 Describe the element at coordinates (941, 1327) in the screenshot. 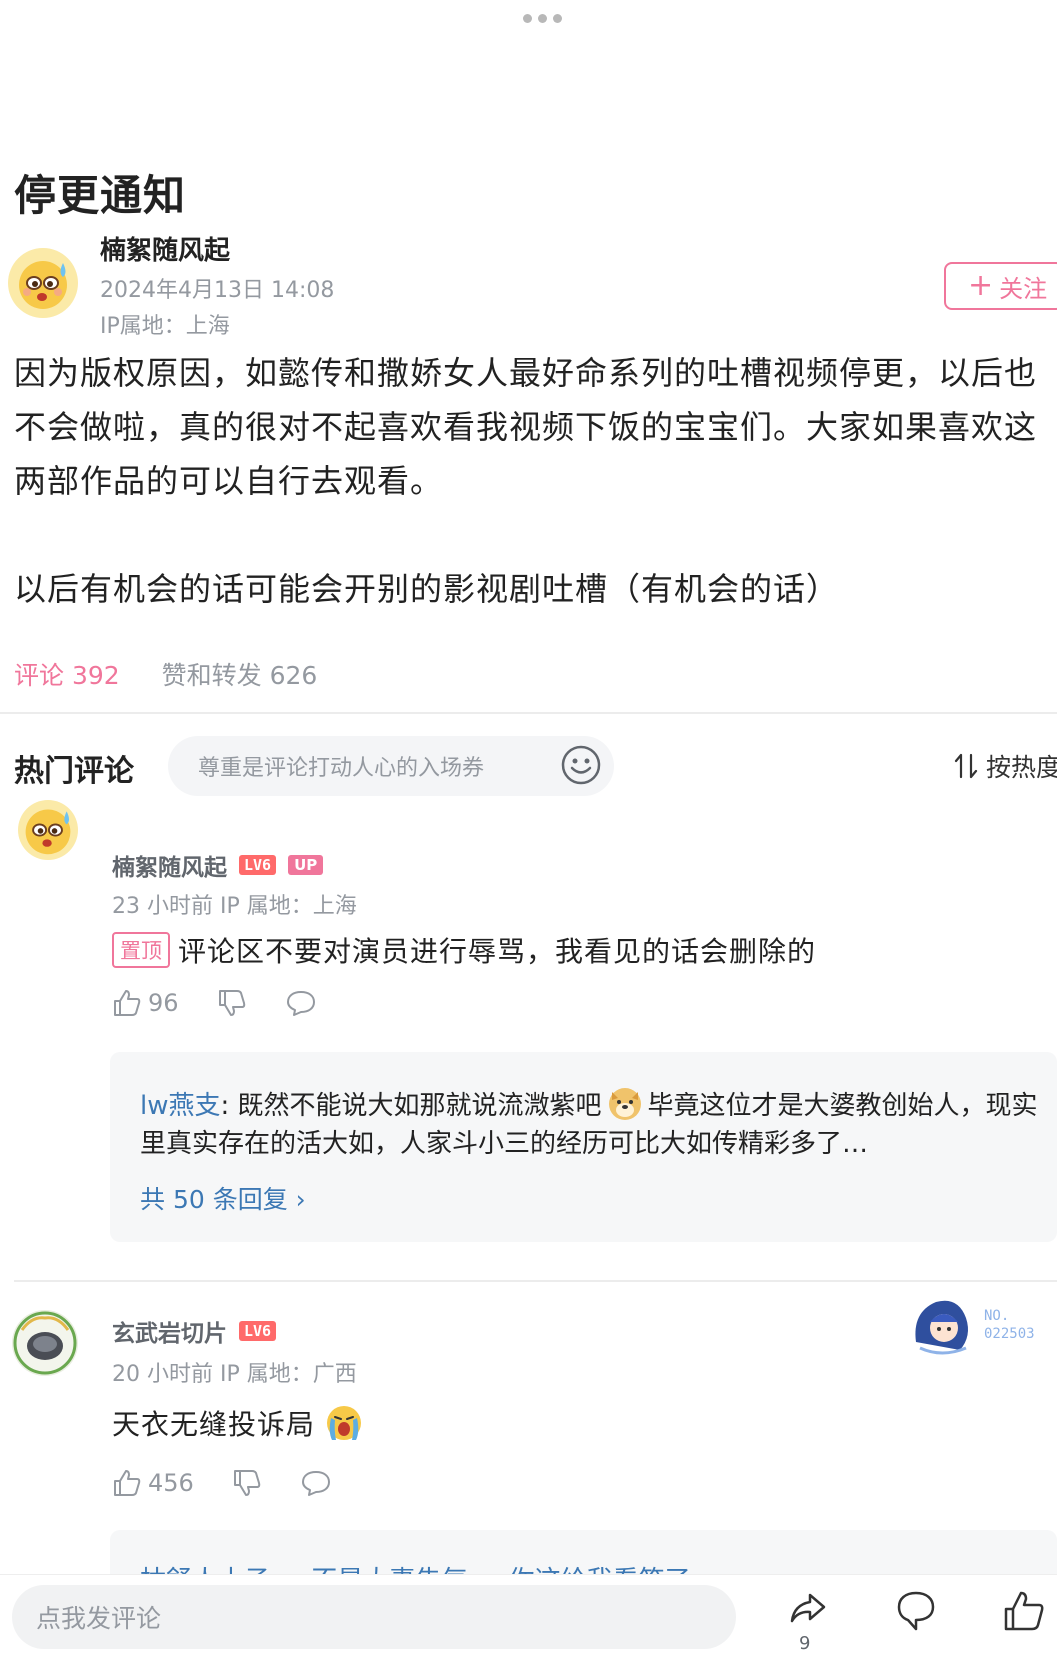

I see `anime-character-badge-icon` at that location.